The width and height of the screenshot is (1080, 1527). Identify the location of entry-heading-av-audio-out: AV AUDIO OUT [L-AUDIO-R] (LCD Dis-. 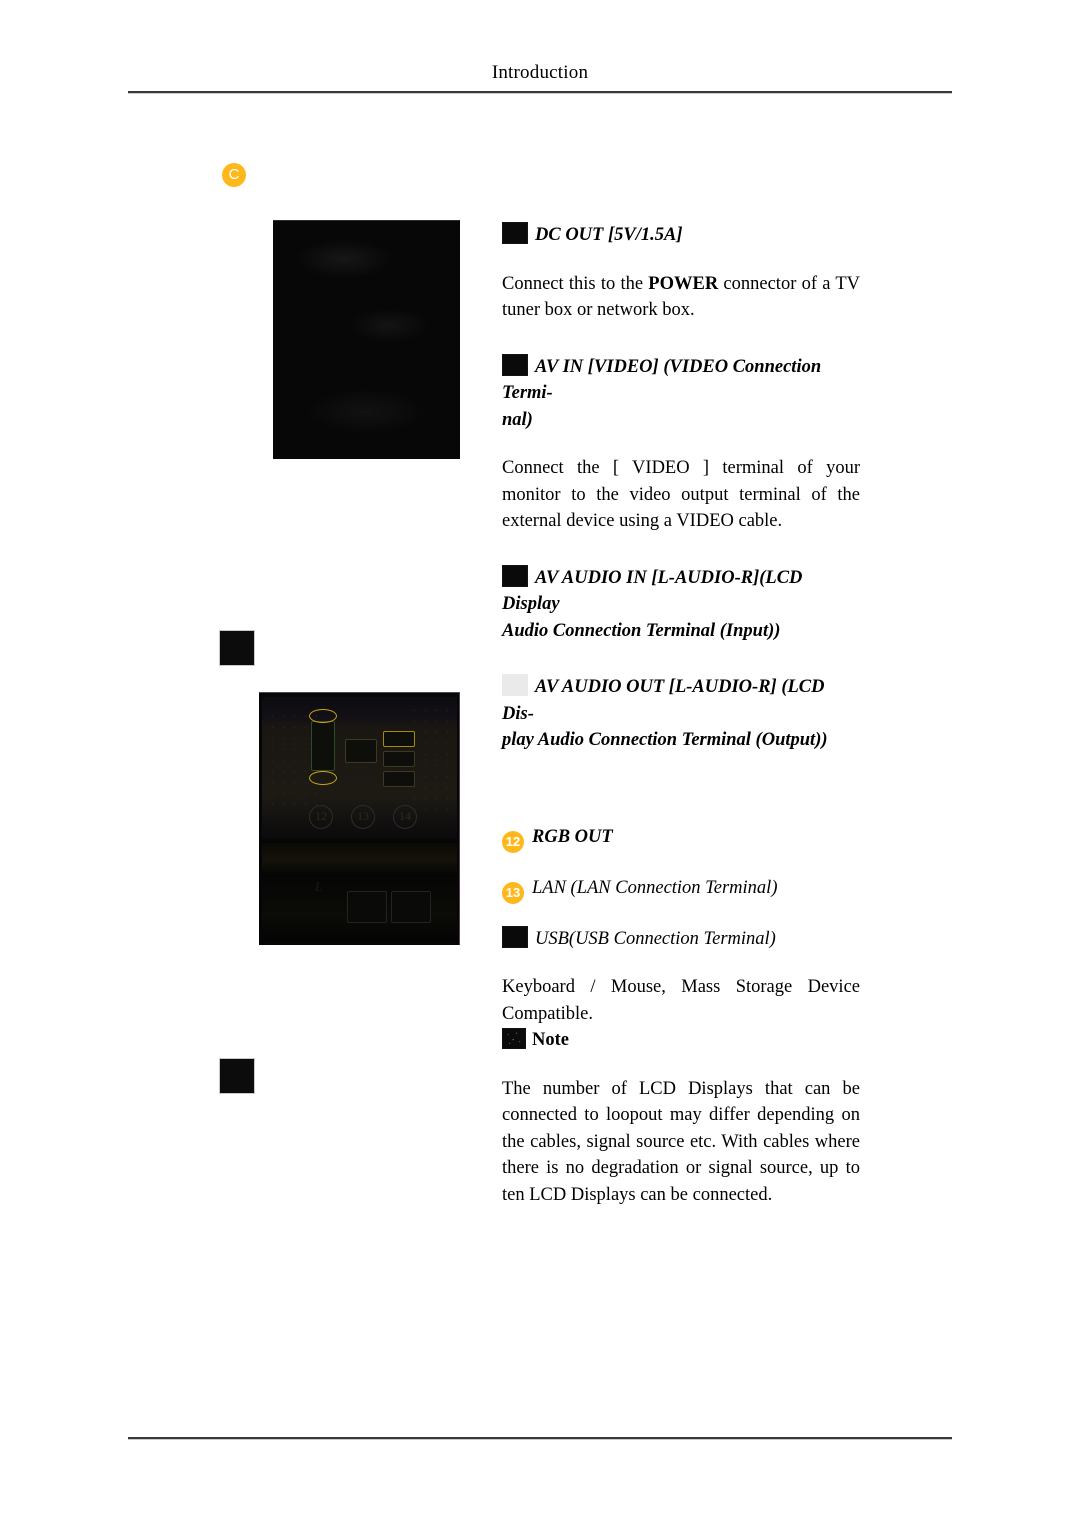
(681, 700).